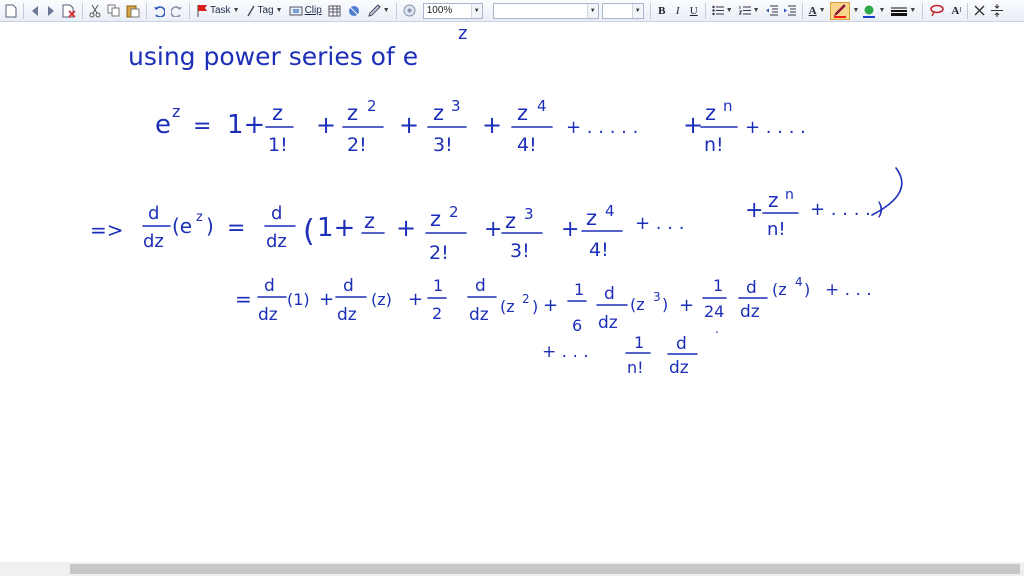 The width and height of the screenshot is (1024, 576). What do you see at coordinates (956, 11) in the screenshot?
I see `superscript-button: AI` at bounding box center [956, 11].